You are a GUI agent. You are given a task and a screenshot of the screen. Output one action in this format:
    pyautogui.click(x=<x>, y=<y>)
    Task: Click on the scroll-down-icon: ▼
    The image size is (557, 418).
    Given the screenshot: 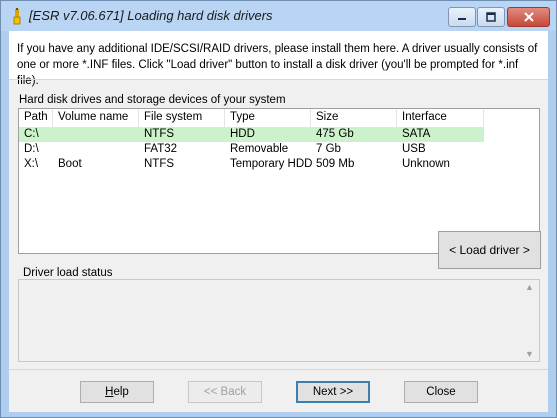 What is the action you would take?
    pyautogui.click(x=529, y=354)
    